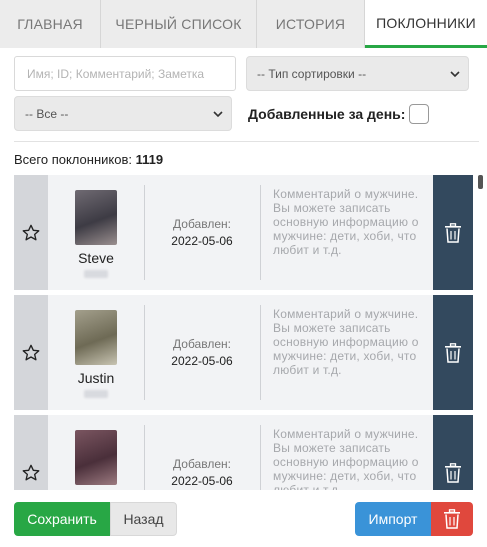 The height and width of the screenshot is (547, 487). Describe the element at coordinates (327, 114) in the screenshot. I see `added-today-label: Добавленные за день:` at that location.